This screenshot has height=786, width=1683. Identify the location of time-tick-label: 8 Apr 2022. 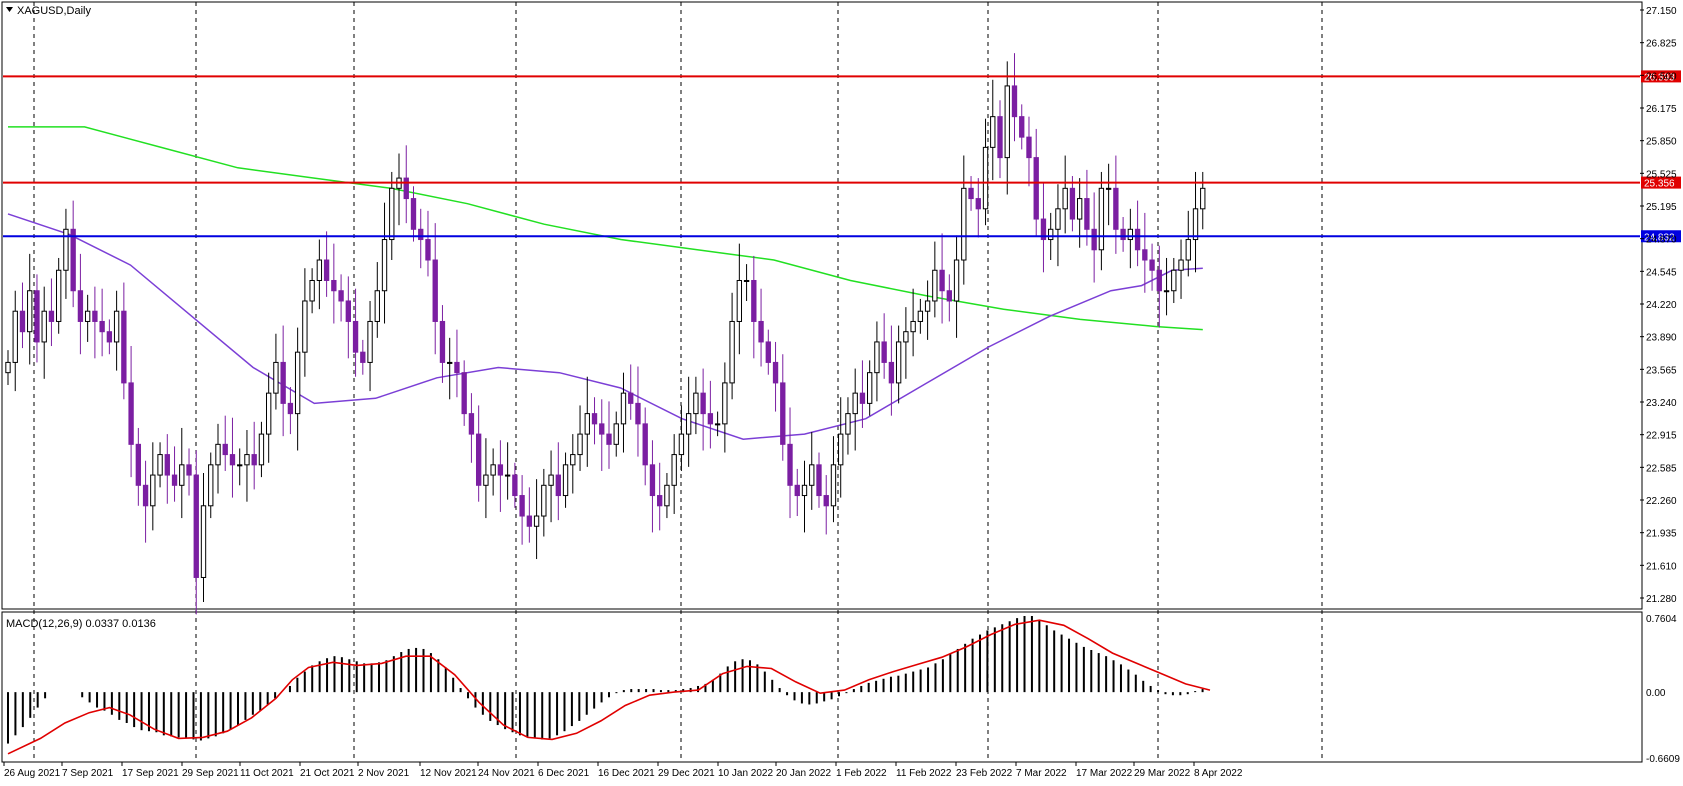
(1218, 773).